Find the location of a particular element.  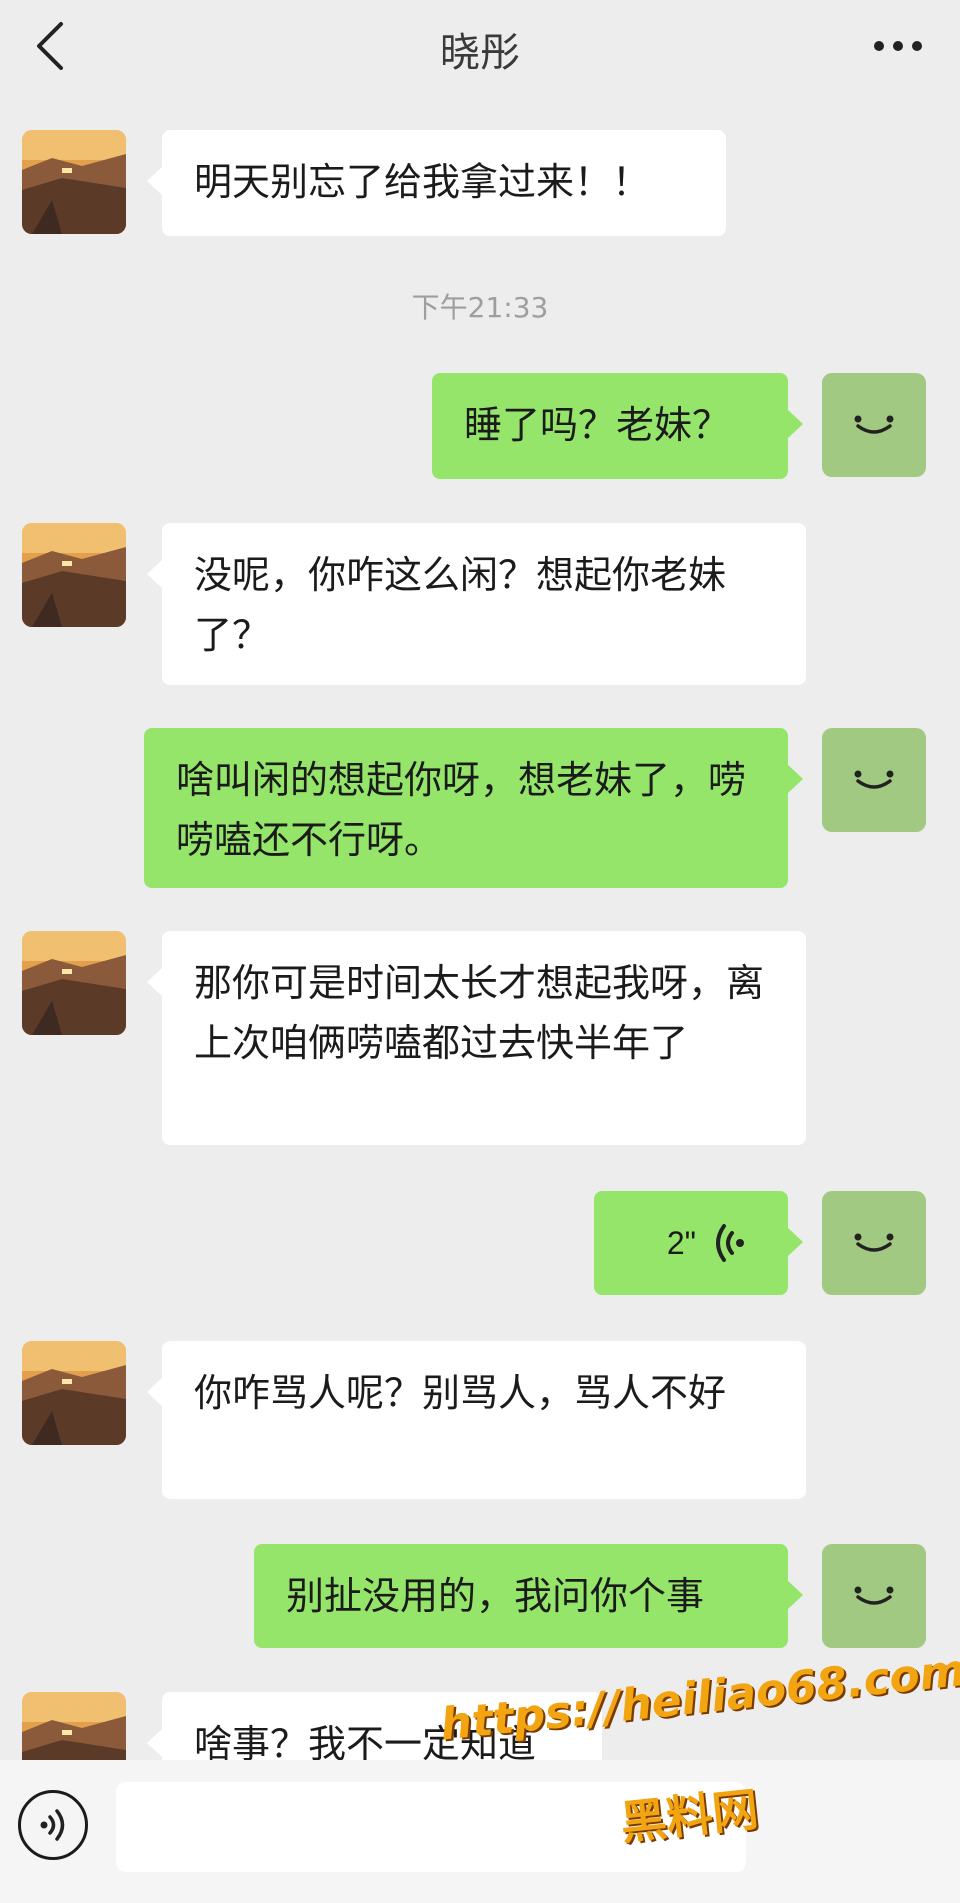

message-text: 那你可是时间太长才想起我呀，离上次咱俩唠嗑都过去快半年了 is located at coordinates (479, 1013).